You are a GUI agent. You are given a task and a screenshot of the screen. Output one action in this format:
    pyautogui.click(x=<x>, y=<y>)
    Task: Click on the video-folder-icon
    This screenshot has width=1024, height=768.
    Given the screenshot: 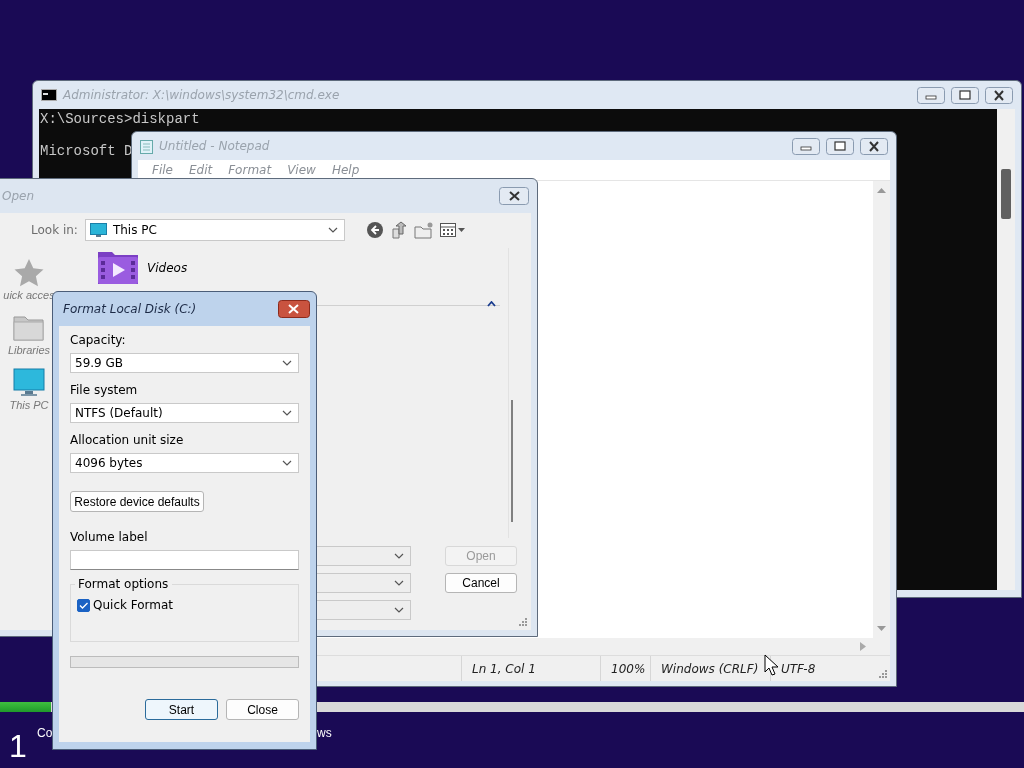 What is the action you would take?
    pyautogui.click(x=118, y=268)
    